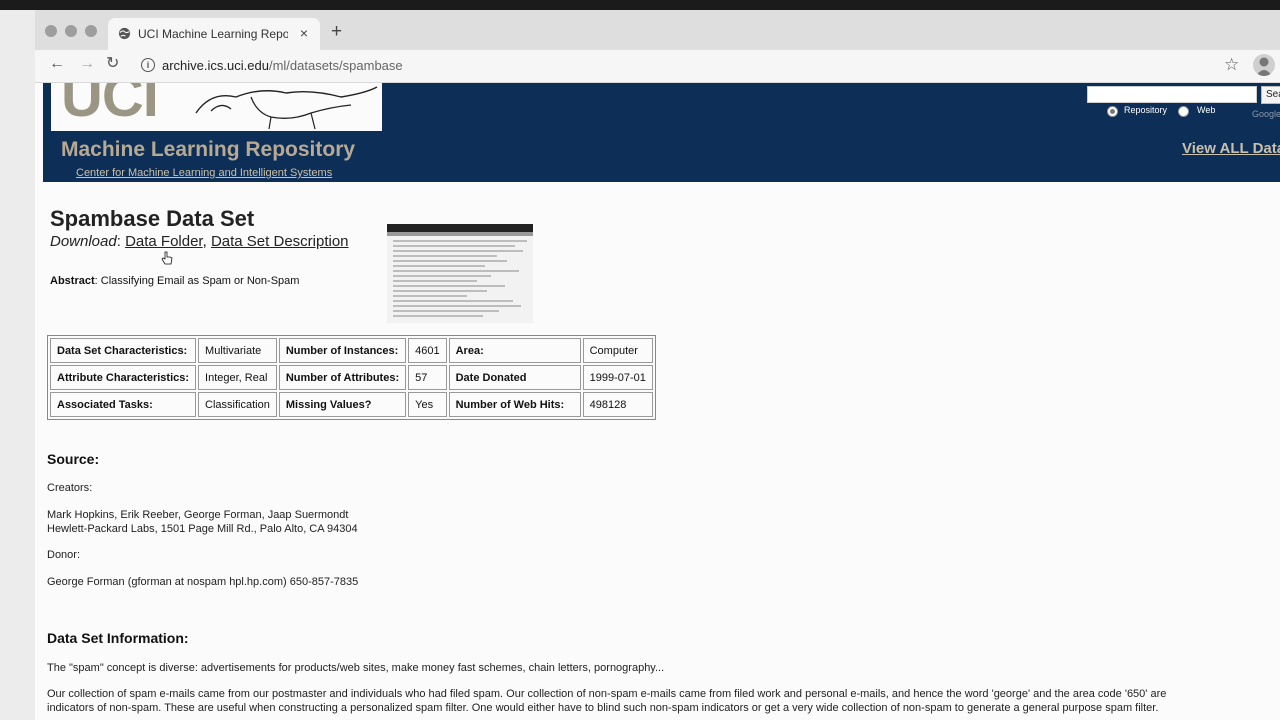 Image resolution: width=1280 pixels, height=720 pixels. What do you see at coordinates (336, 31) in the screenshot?
I see `new-tab-icon: +` at bounding box center [336, 31].